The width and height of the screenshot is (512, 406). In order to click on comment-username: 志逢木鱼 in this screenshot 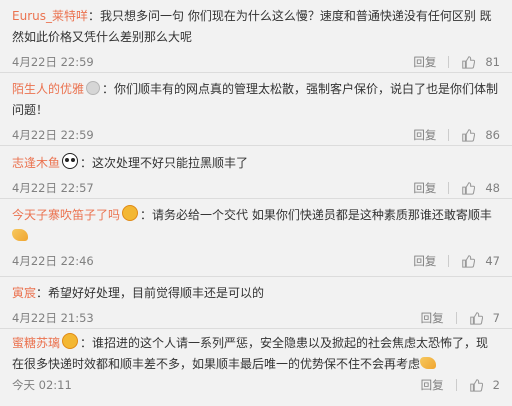, I will do `click(36, 163)`.